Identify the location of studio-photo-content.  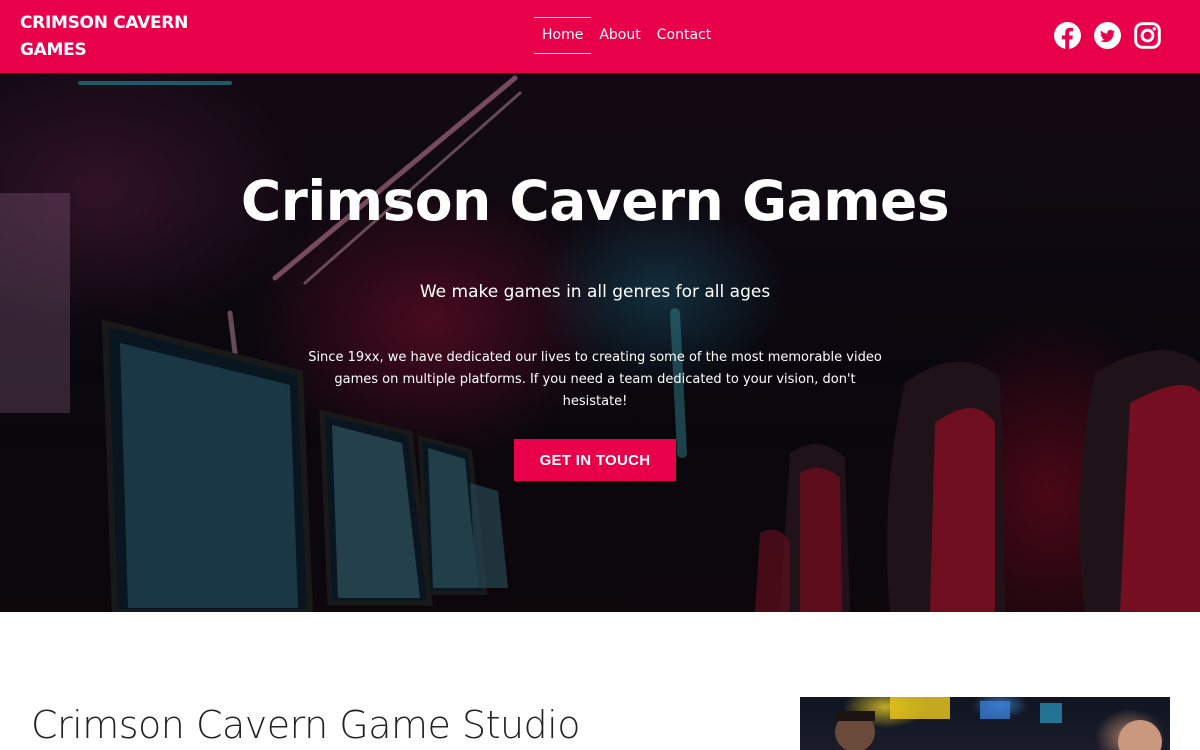
(998, 723).